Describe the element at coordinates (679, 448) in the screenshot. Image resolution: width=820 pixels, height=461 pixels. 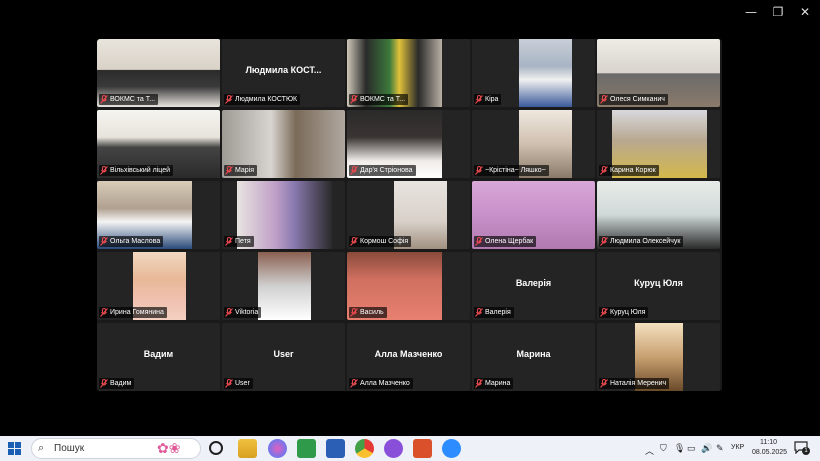
I see `microphone-icon: 🎙` at that location.